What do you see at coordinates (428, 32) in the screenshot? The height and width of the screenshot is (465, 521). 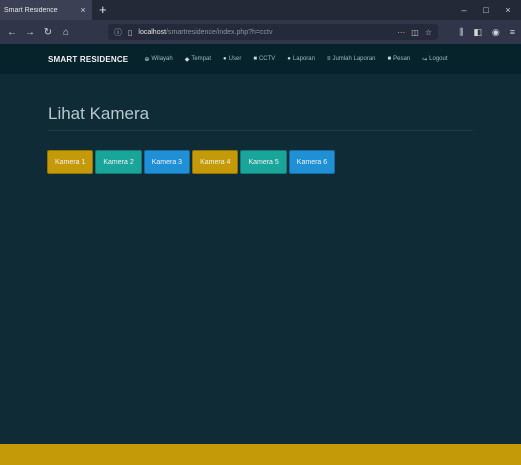 I see `bookmark-star-icon: ☆` at bounding box center [428, 32].